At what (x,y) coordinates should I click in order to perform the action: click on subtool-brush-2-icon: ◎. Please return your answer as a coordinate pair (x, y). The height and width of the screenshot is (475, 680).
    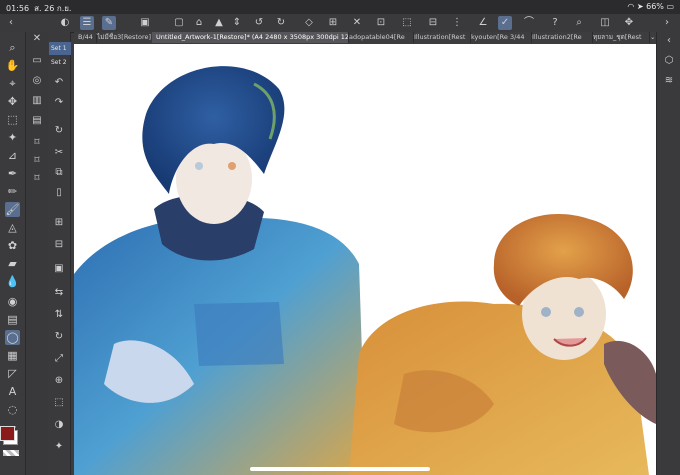
    Looking at the image, I should click on (37, 81).